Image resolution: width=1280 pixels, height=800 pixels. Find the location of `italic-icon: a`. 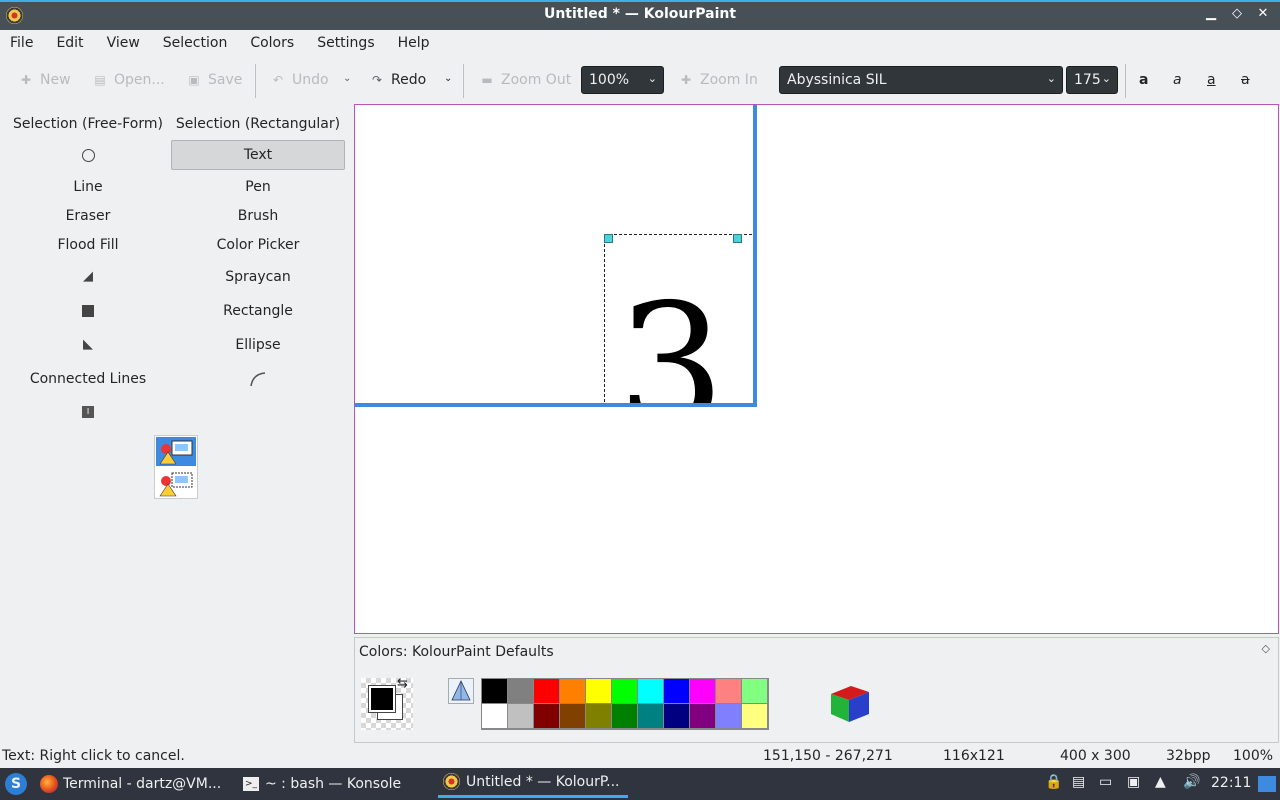

italic-icon: a is located at coordinates (1177, 80).